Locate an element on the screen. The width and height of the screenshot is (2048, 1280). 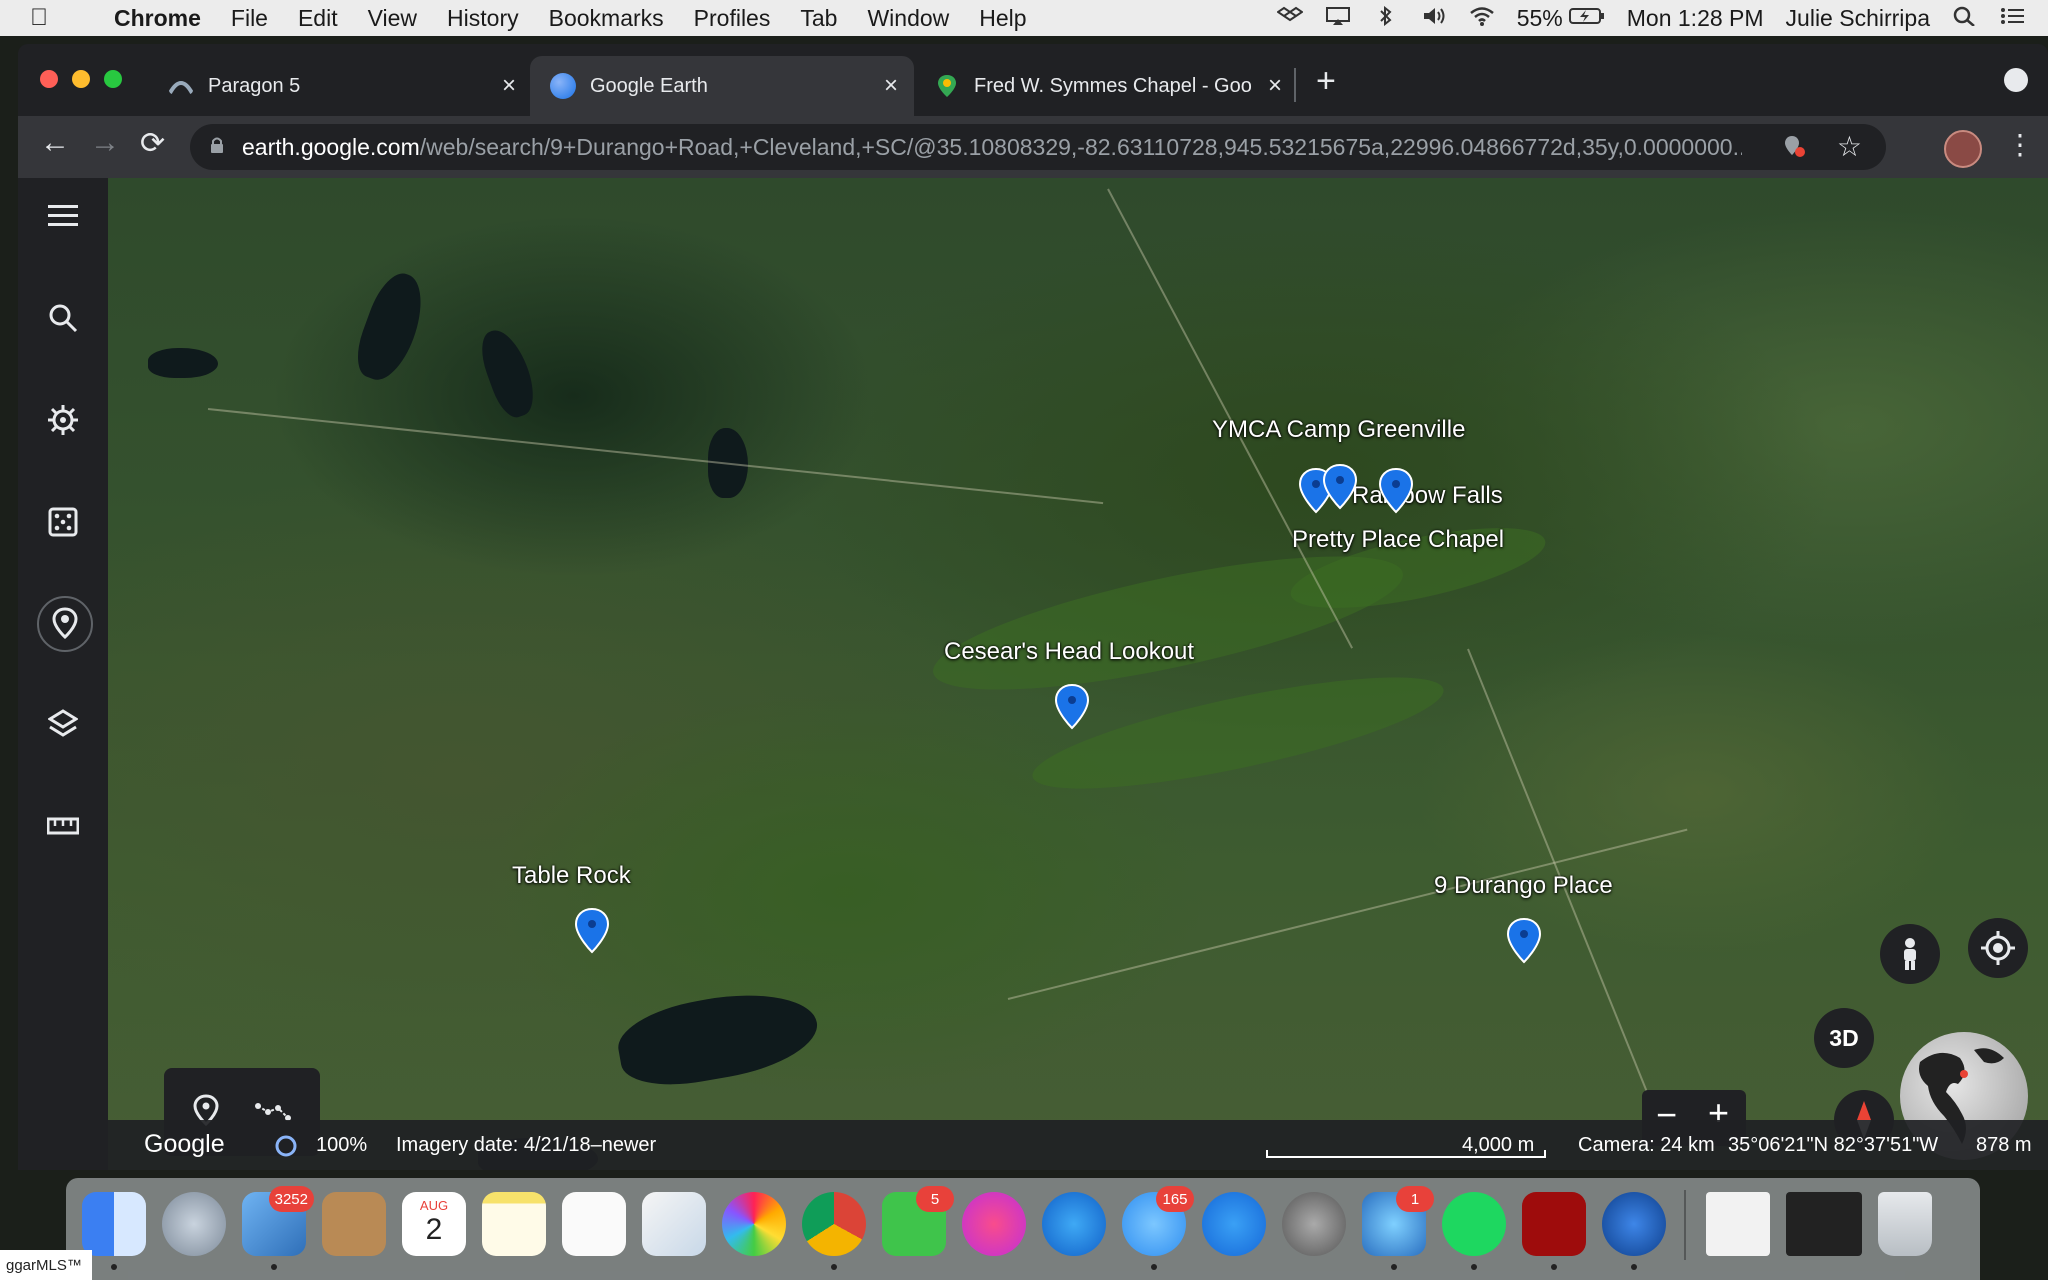
tab-paragon: Paragon 5 × is located at coordinates (340, 86).